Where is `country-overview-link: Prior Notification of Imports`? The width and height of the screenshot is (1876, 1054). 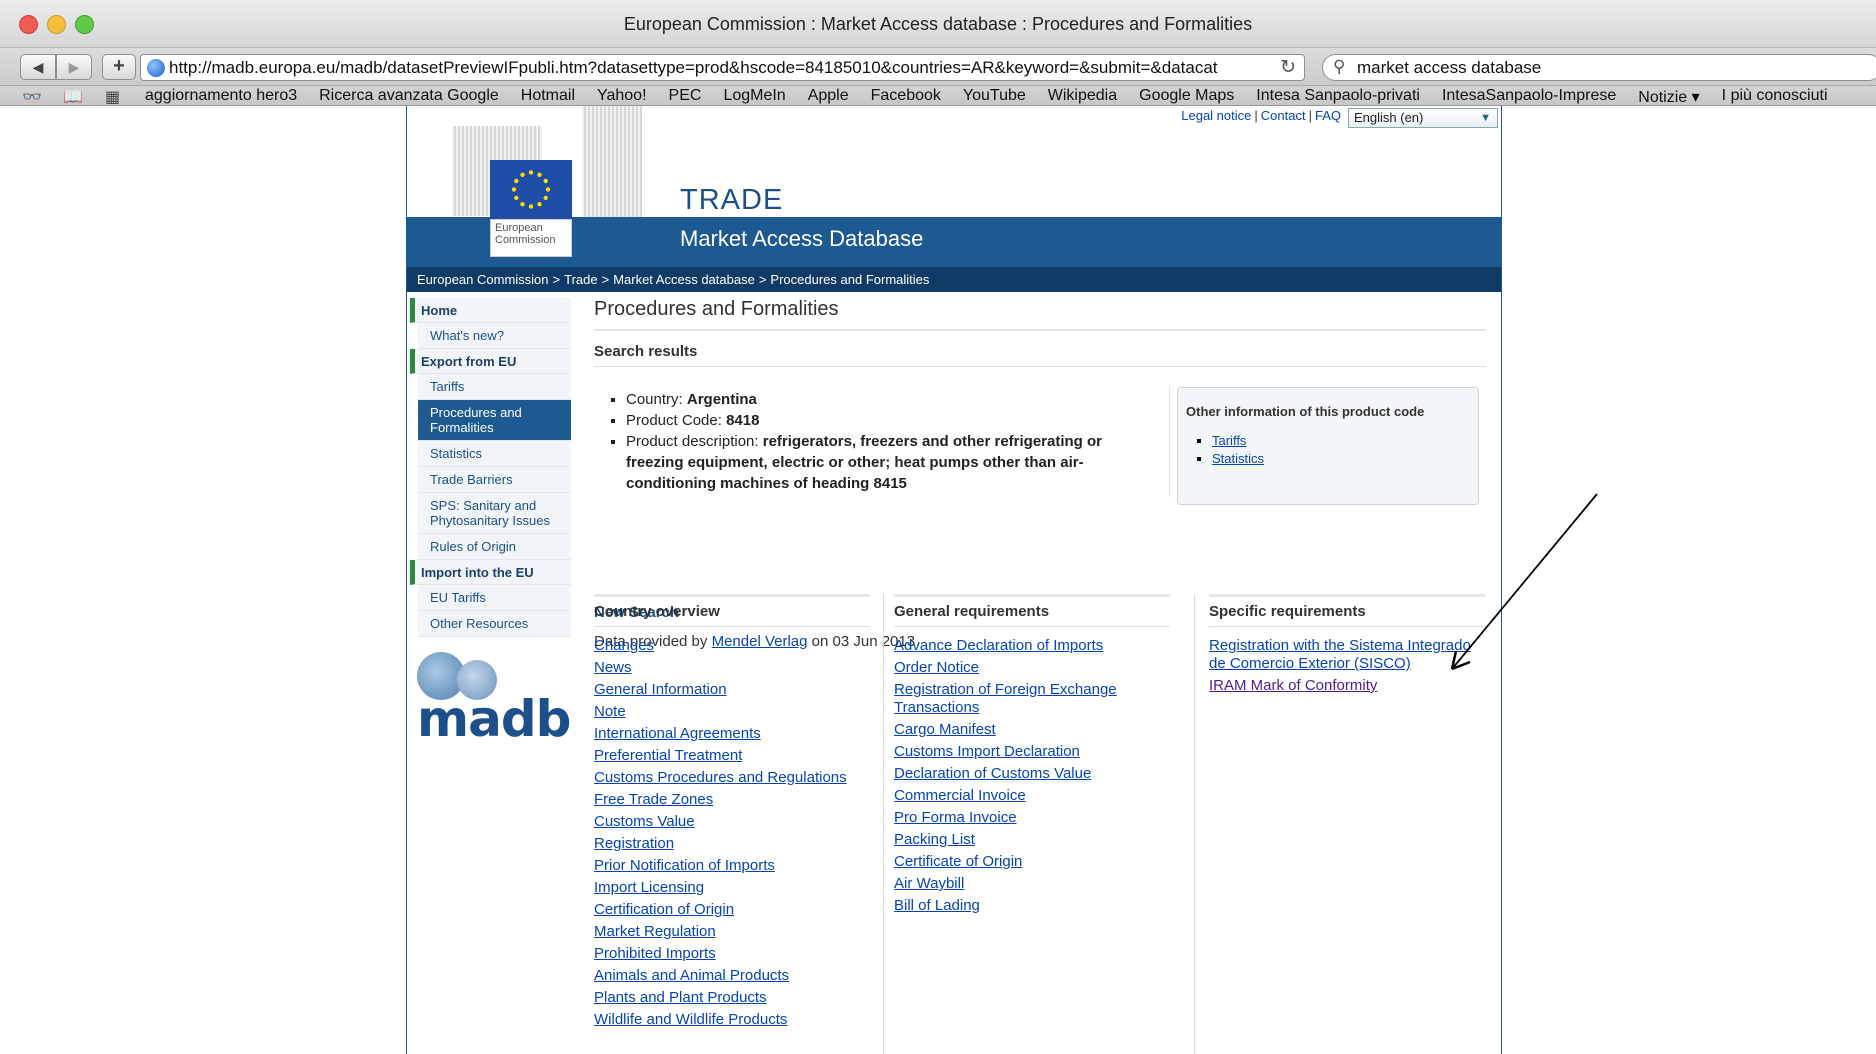 country-overview-link: Prior Notification of Imports is located at coordinates (732, 866).